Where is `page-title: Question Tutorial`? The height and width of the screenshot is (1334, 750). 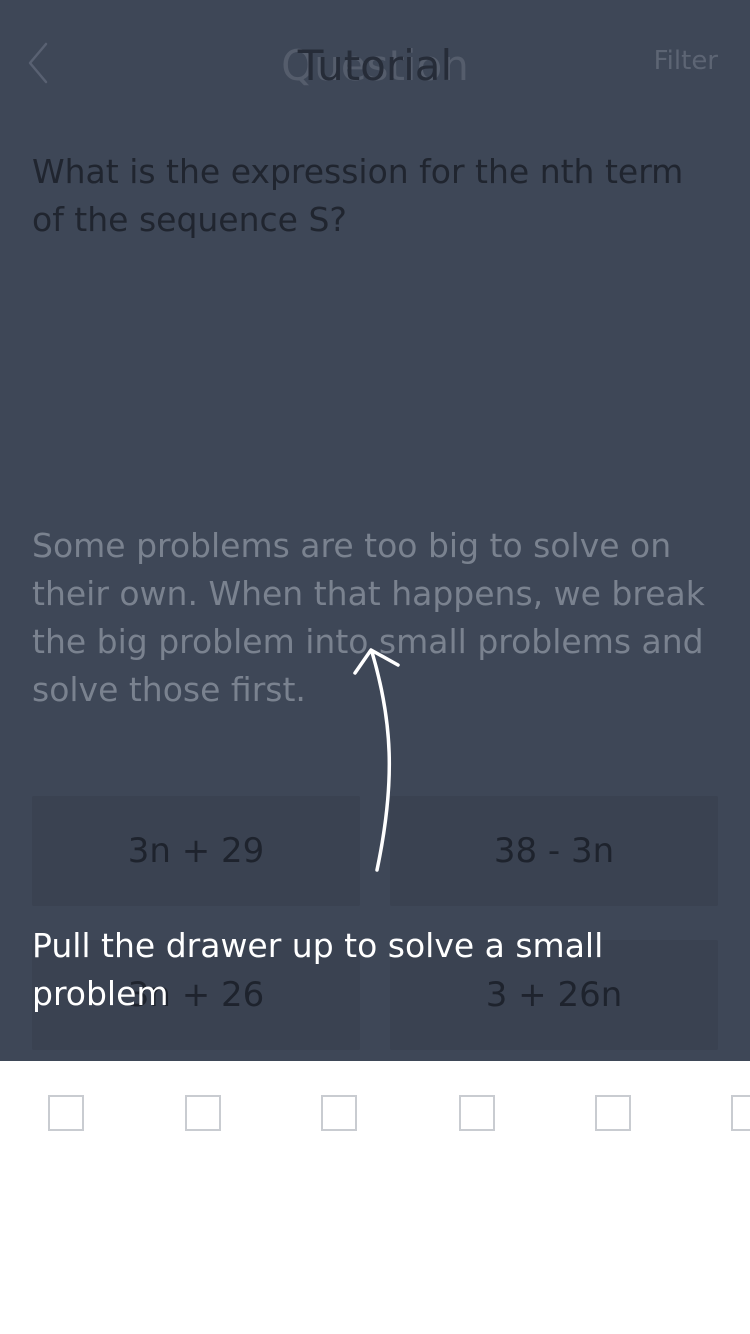 page-title: Question Tutorial is located at coordinates (375, 68).